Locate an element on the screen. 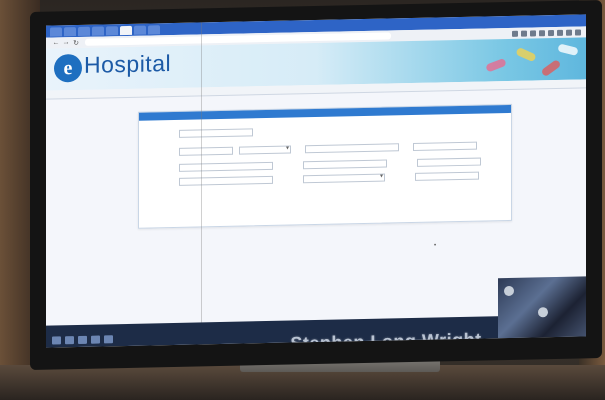 The width and height of the screenshot is (605, 400). browser-tab-active is located at coordinates (126, 30).